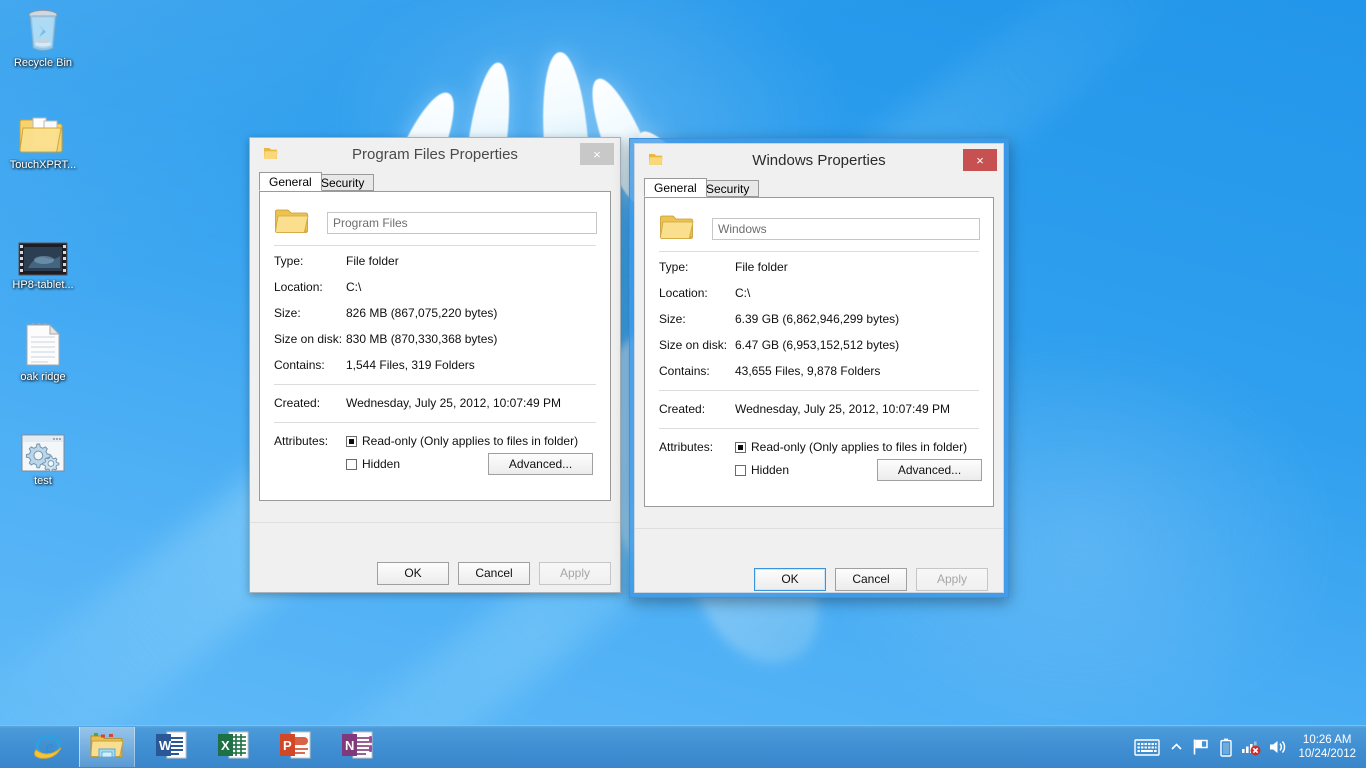  What do you see at coordinates (843, 409) in the screenshot?
I see `field-value: Wednesday, July 25, 2012, 10:07:49 PM` at bounding box center [843, 409].